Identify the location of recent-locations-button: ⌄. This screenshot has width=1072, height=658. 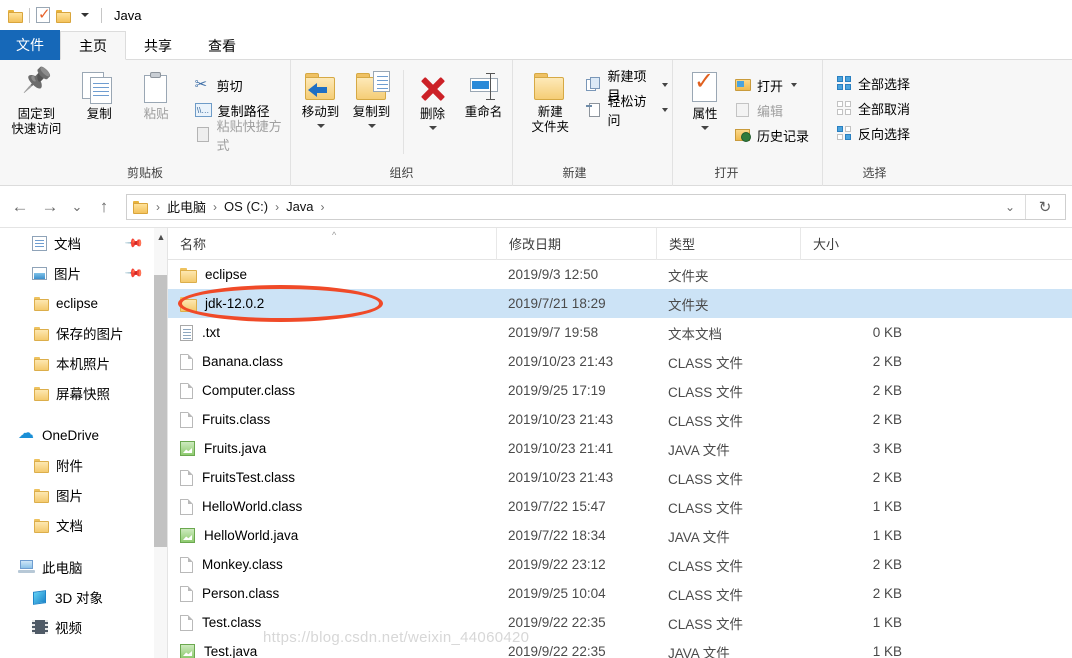
(77, 207).